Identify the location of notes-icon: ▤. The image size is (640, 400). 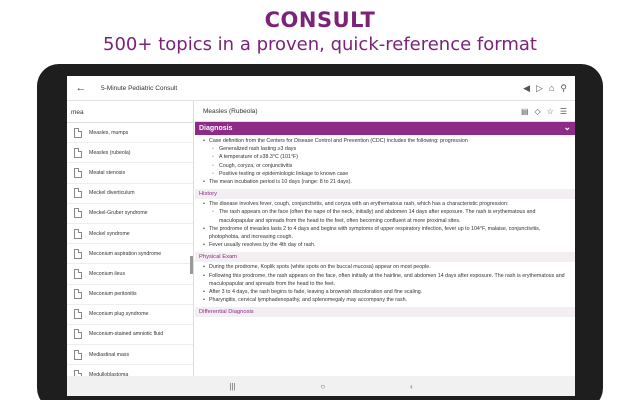
(525, 111).